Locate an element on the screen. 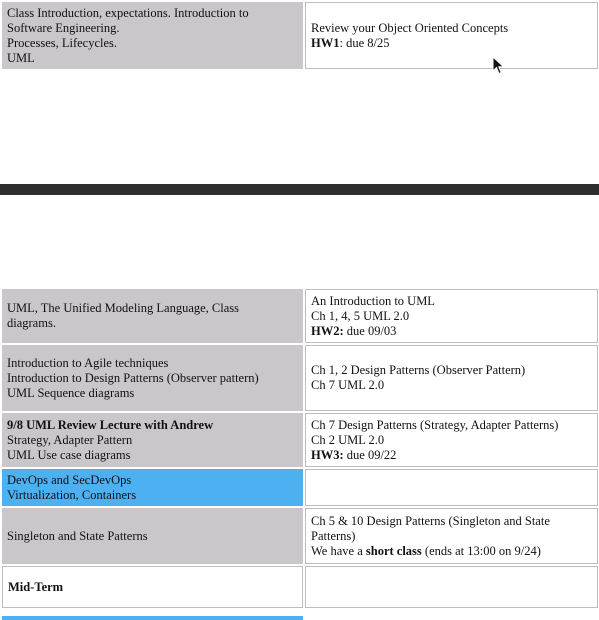  topic-cell: Singleton and State Patterns is located at coordinates (152, 536).